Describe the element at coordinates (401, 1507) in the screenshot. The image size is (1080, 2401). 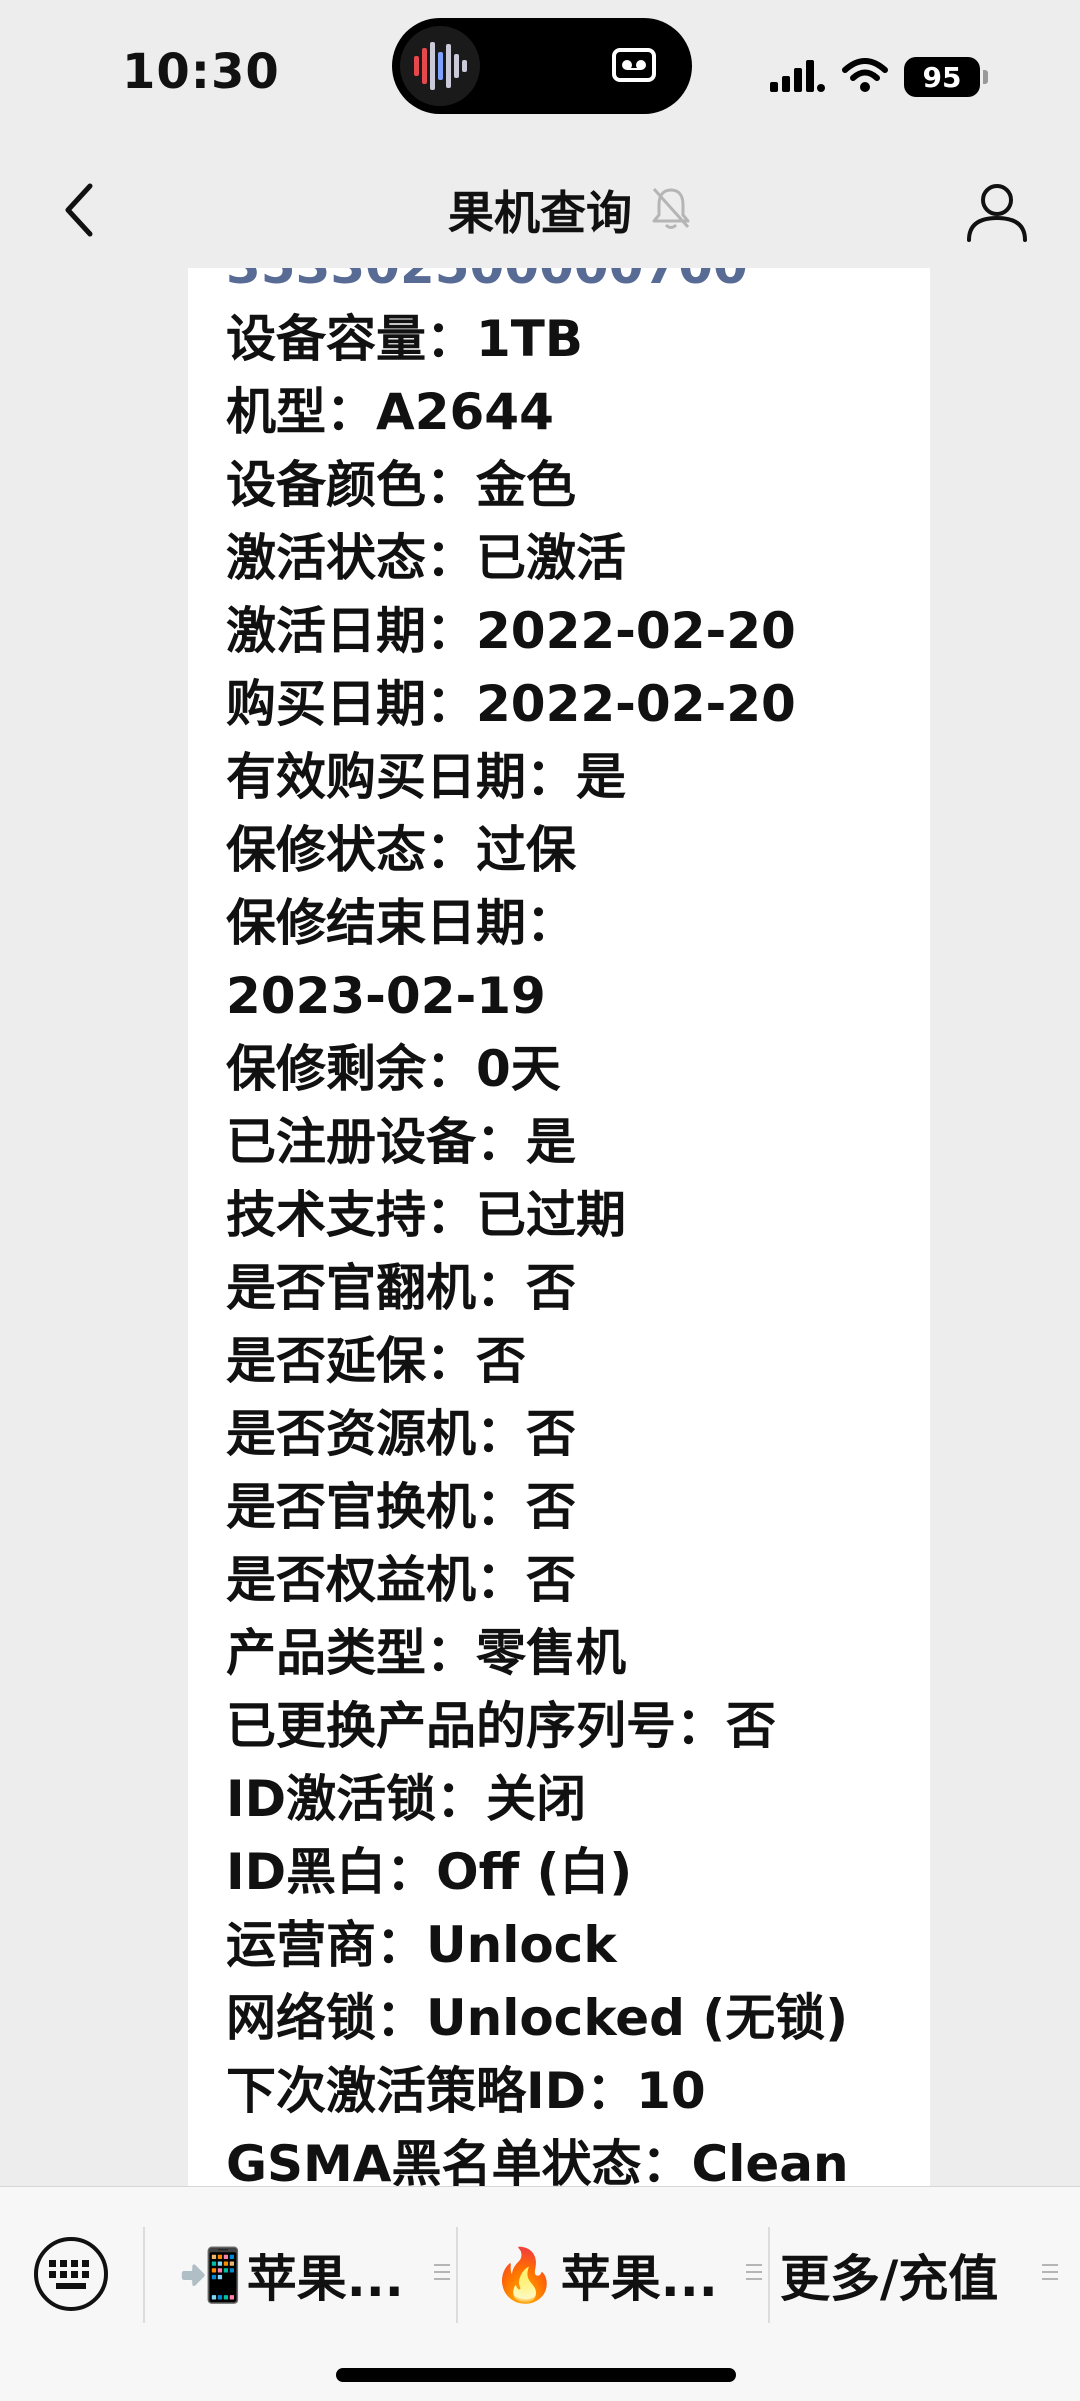
I see `message-line: 是否官换机：否` at that location.